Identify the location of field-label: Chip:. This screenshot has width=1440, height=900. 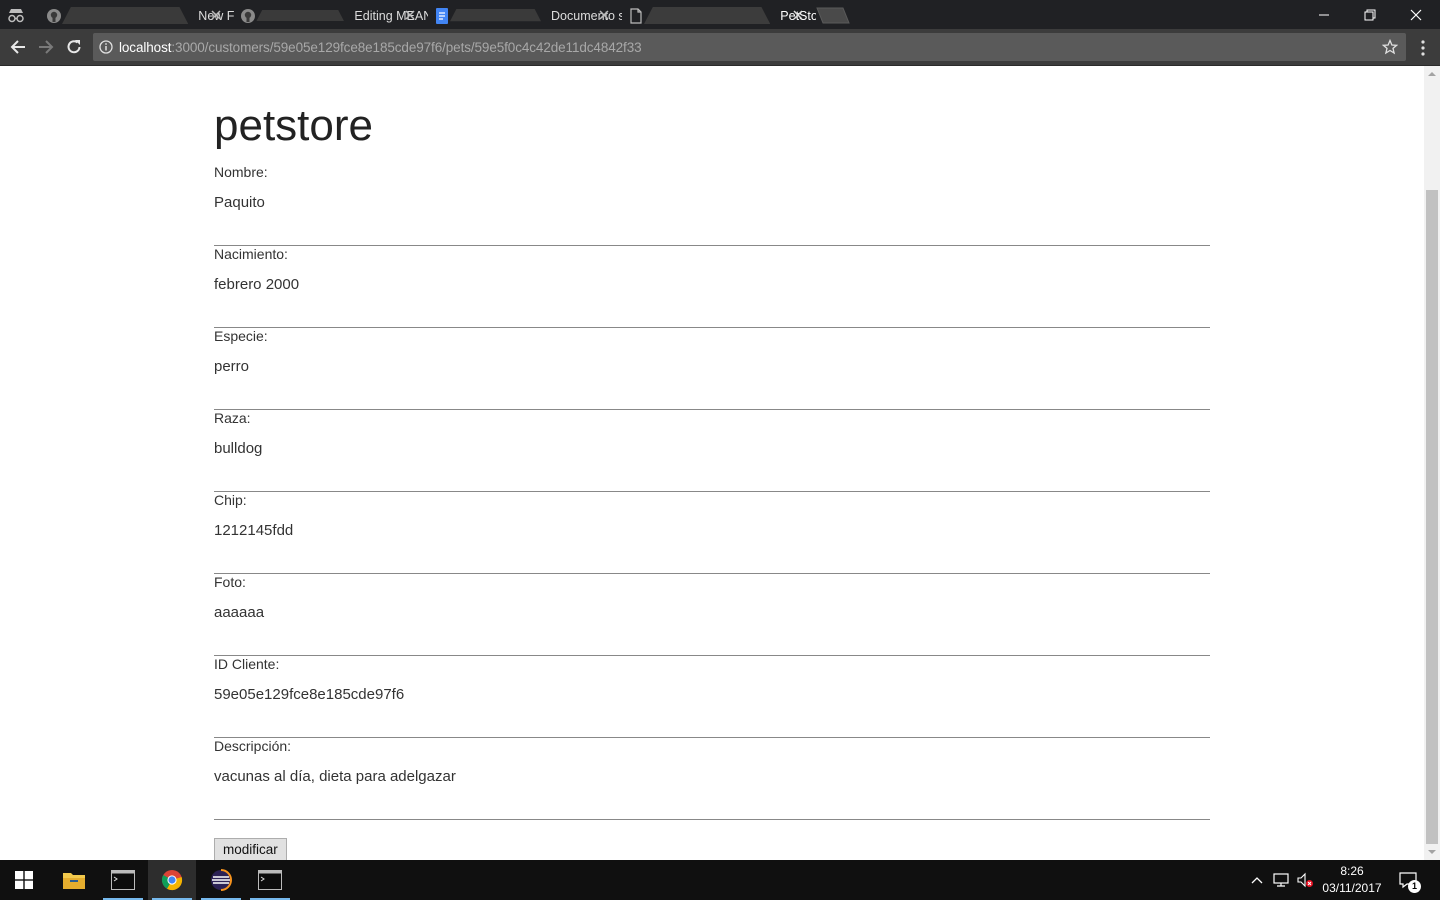
(230, 500).